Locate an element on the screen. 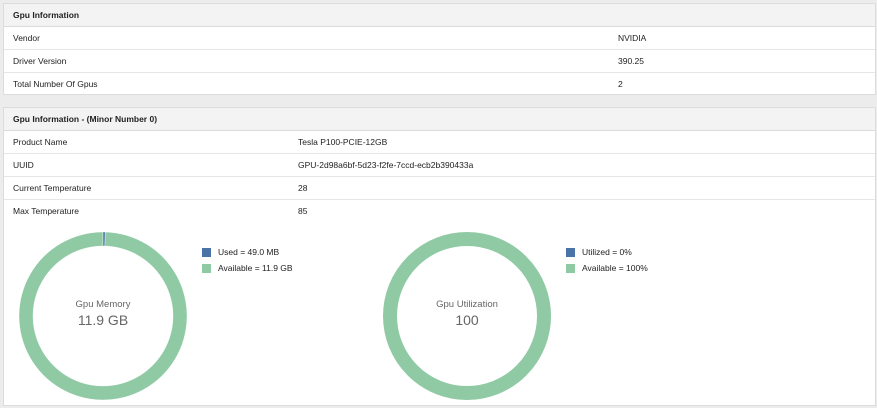 The height and width of the screenshot is (408, 877). row-value: NVIDIA is located at coordinates (632, 38).